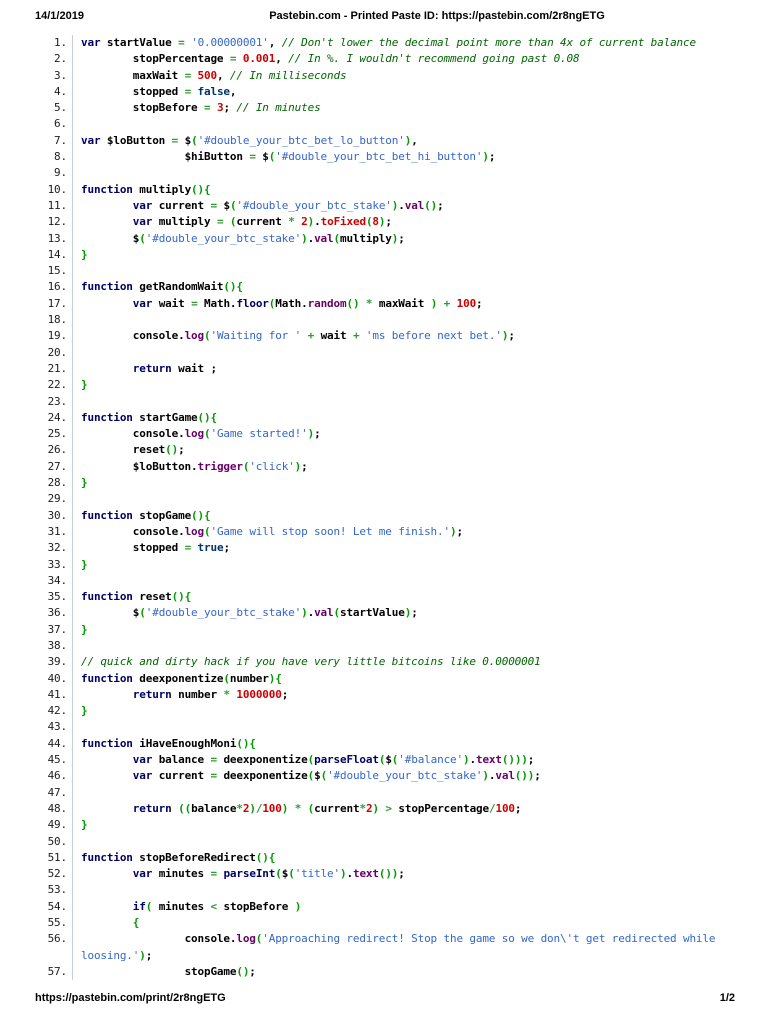 This screenshot has width=768, height=1024. I want to click on code-text: function stopBeforeRedirect(){, so click(178, 857).